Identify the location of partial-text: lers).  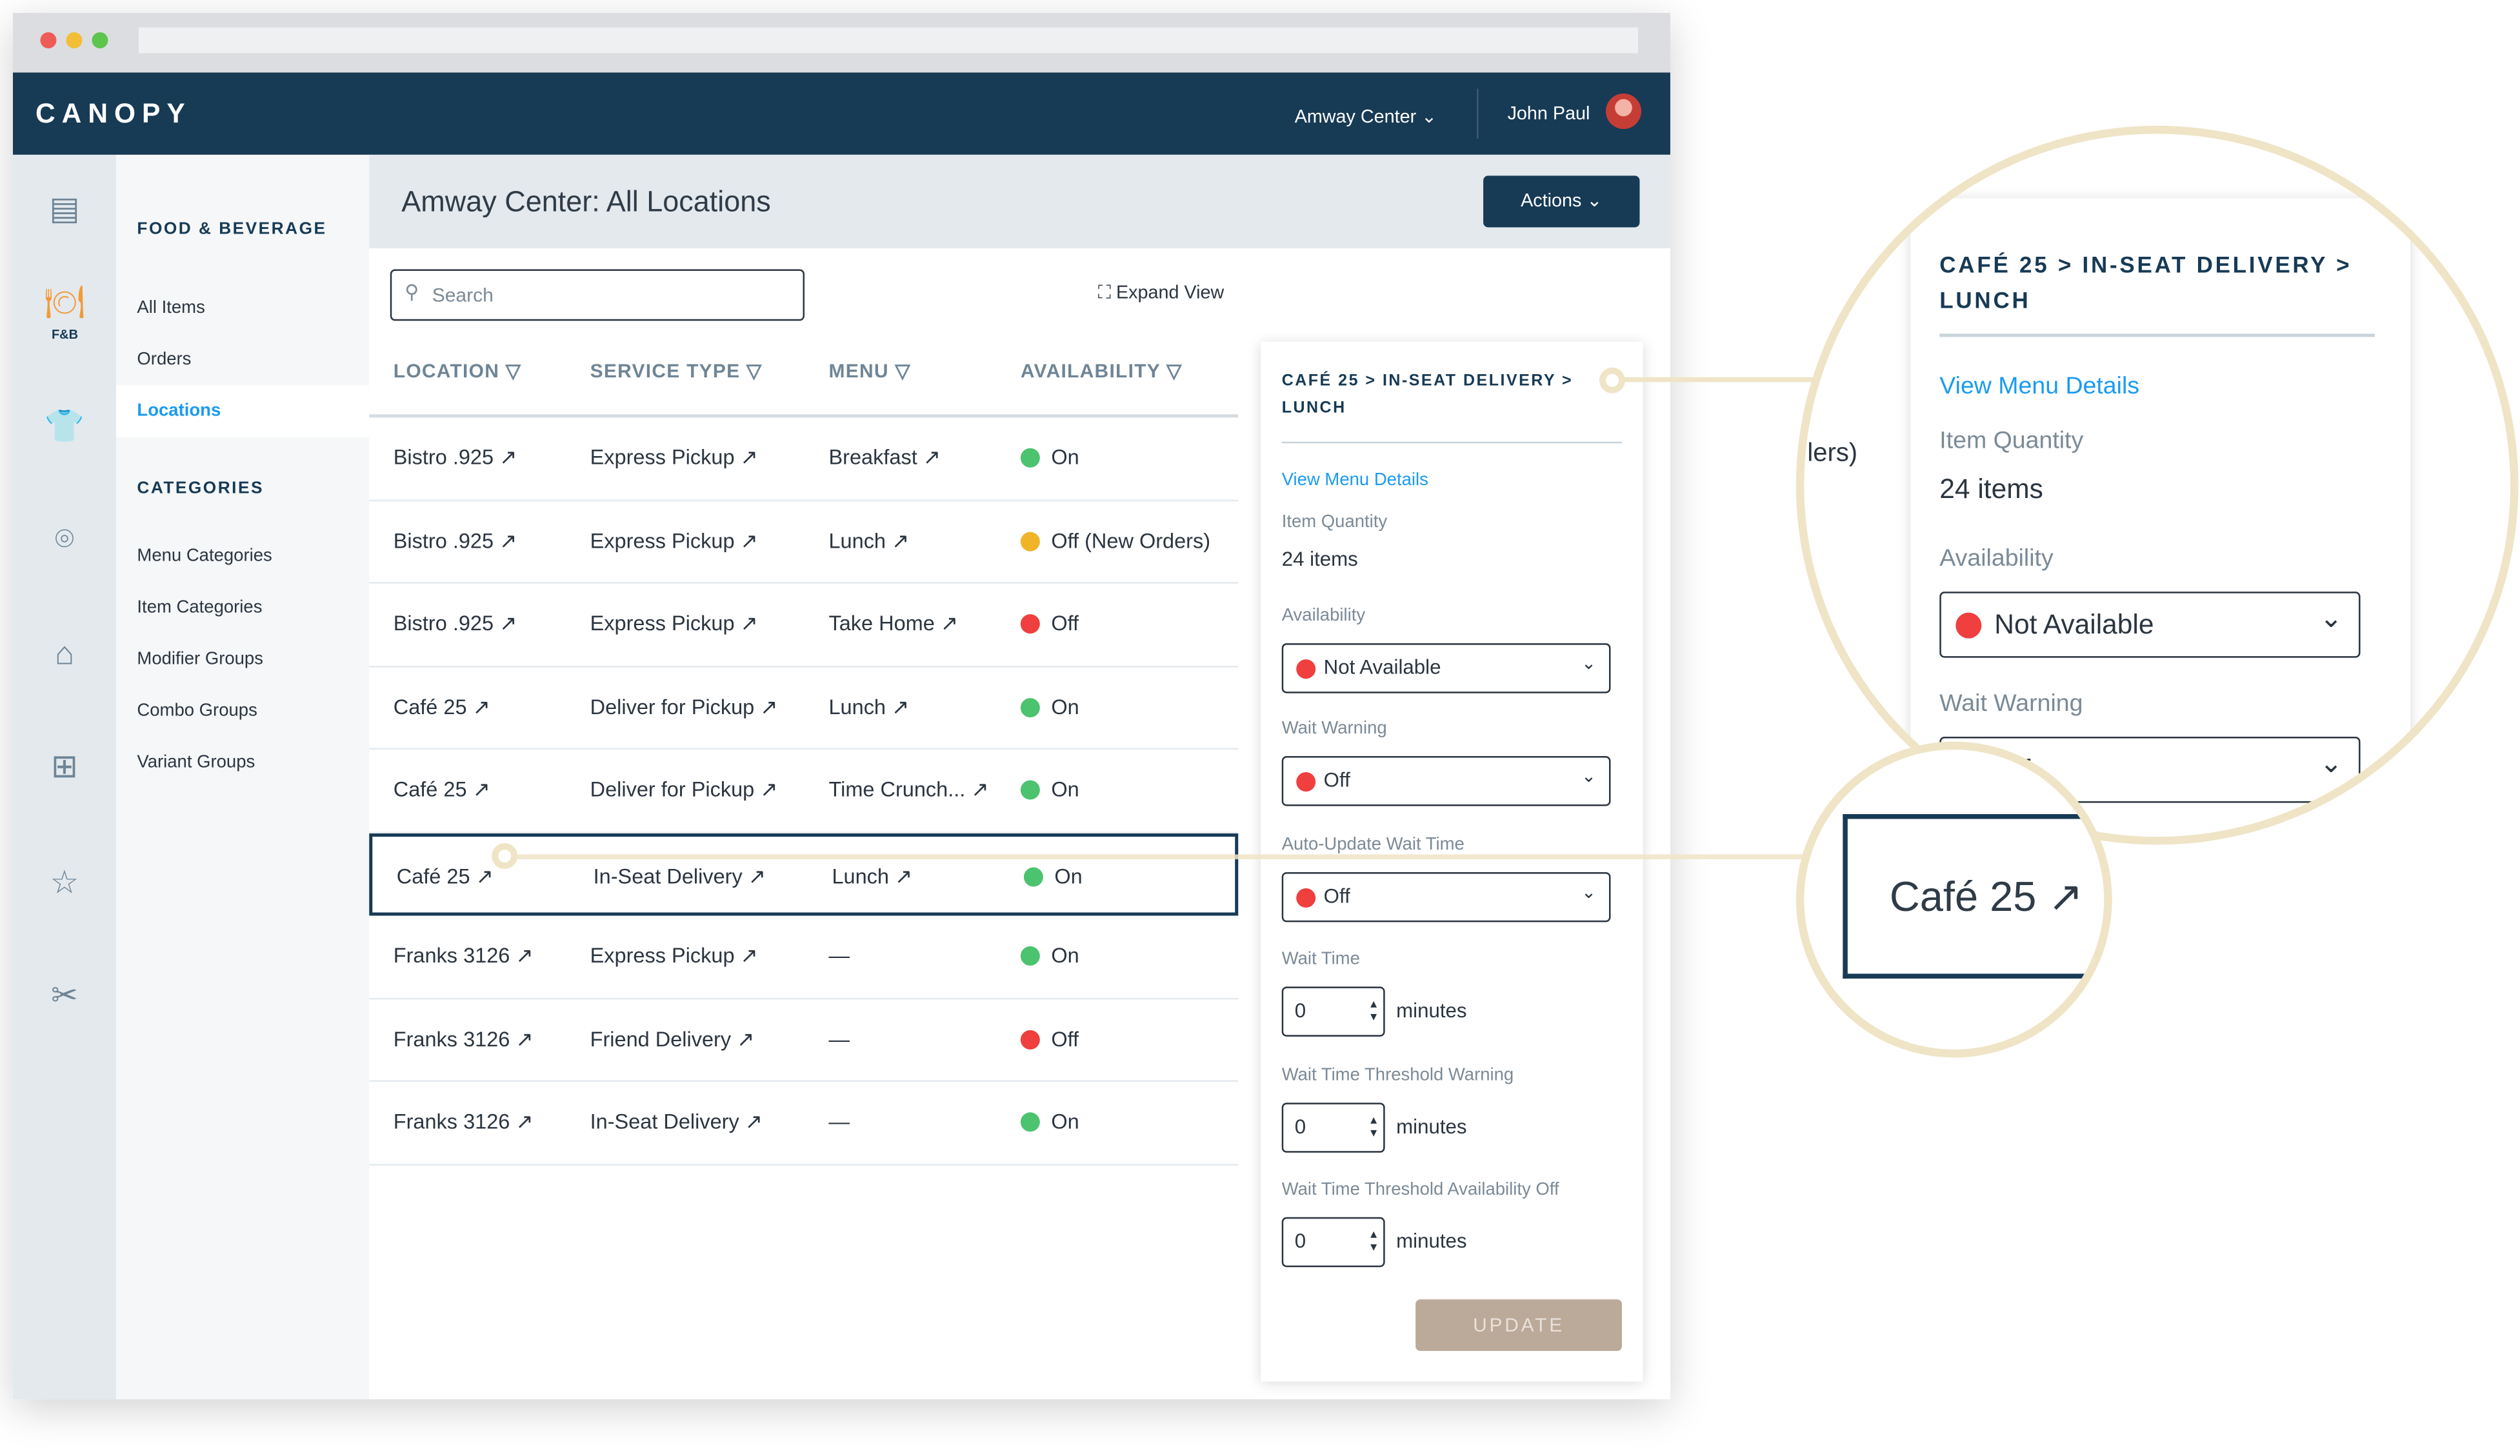
(1832, 454).